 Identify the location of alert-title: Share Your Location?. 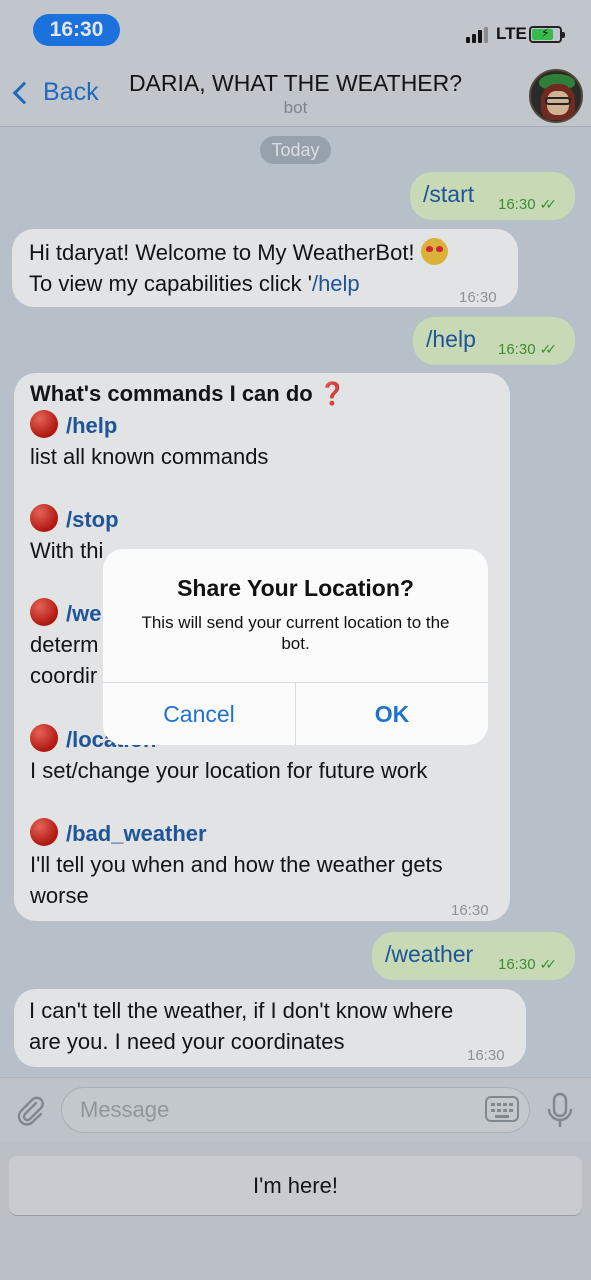
(295, 588).